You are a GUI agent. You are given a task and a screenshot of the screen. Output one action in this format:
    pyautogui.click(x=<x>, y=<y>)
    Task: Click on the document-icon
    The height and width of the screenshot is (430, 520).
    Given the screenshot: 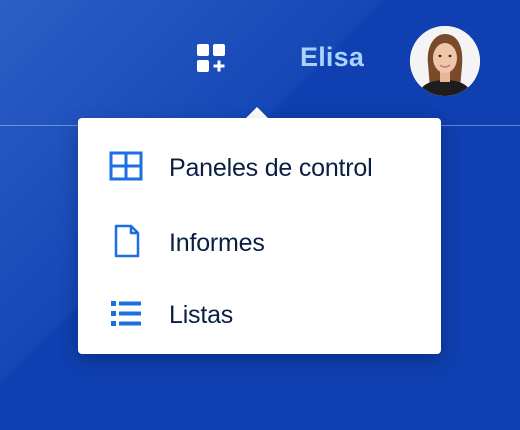 What is the action you would take?
    pyautogui.click(x=127, y=241)
    